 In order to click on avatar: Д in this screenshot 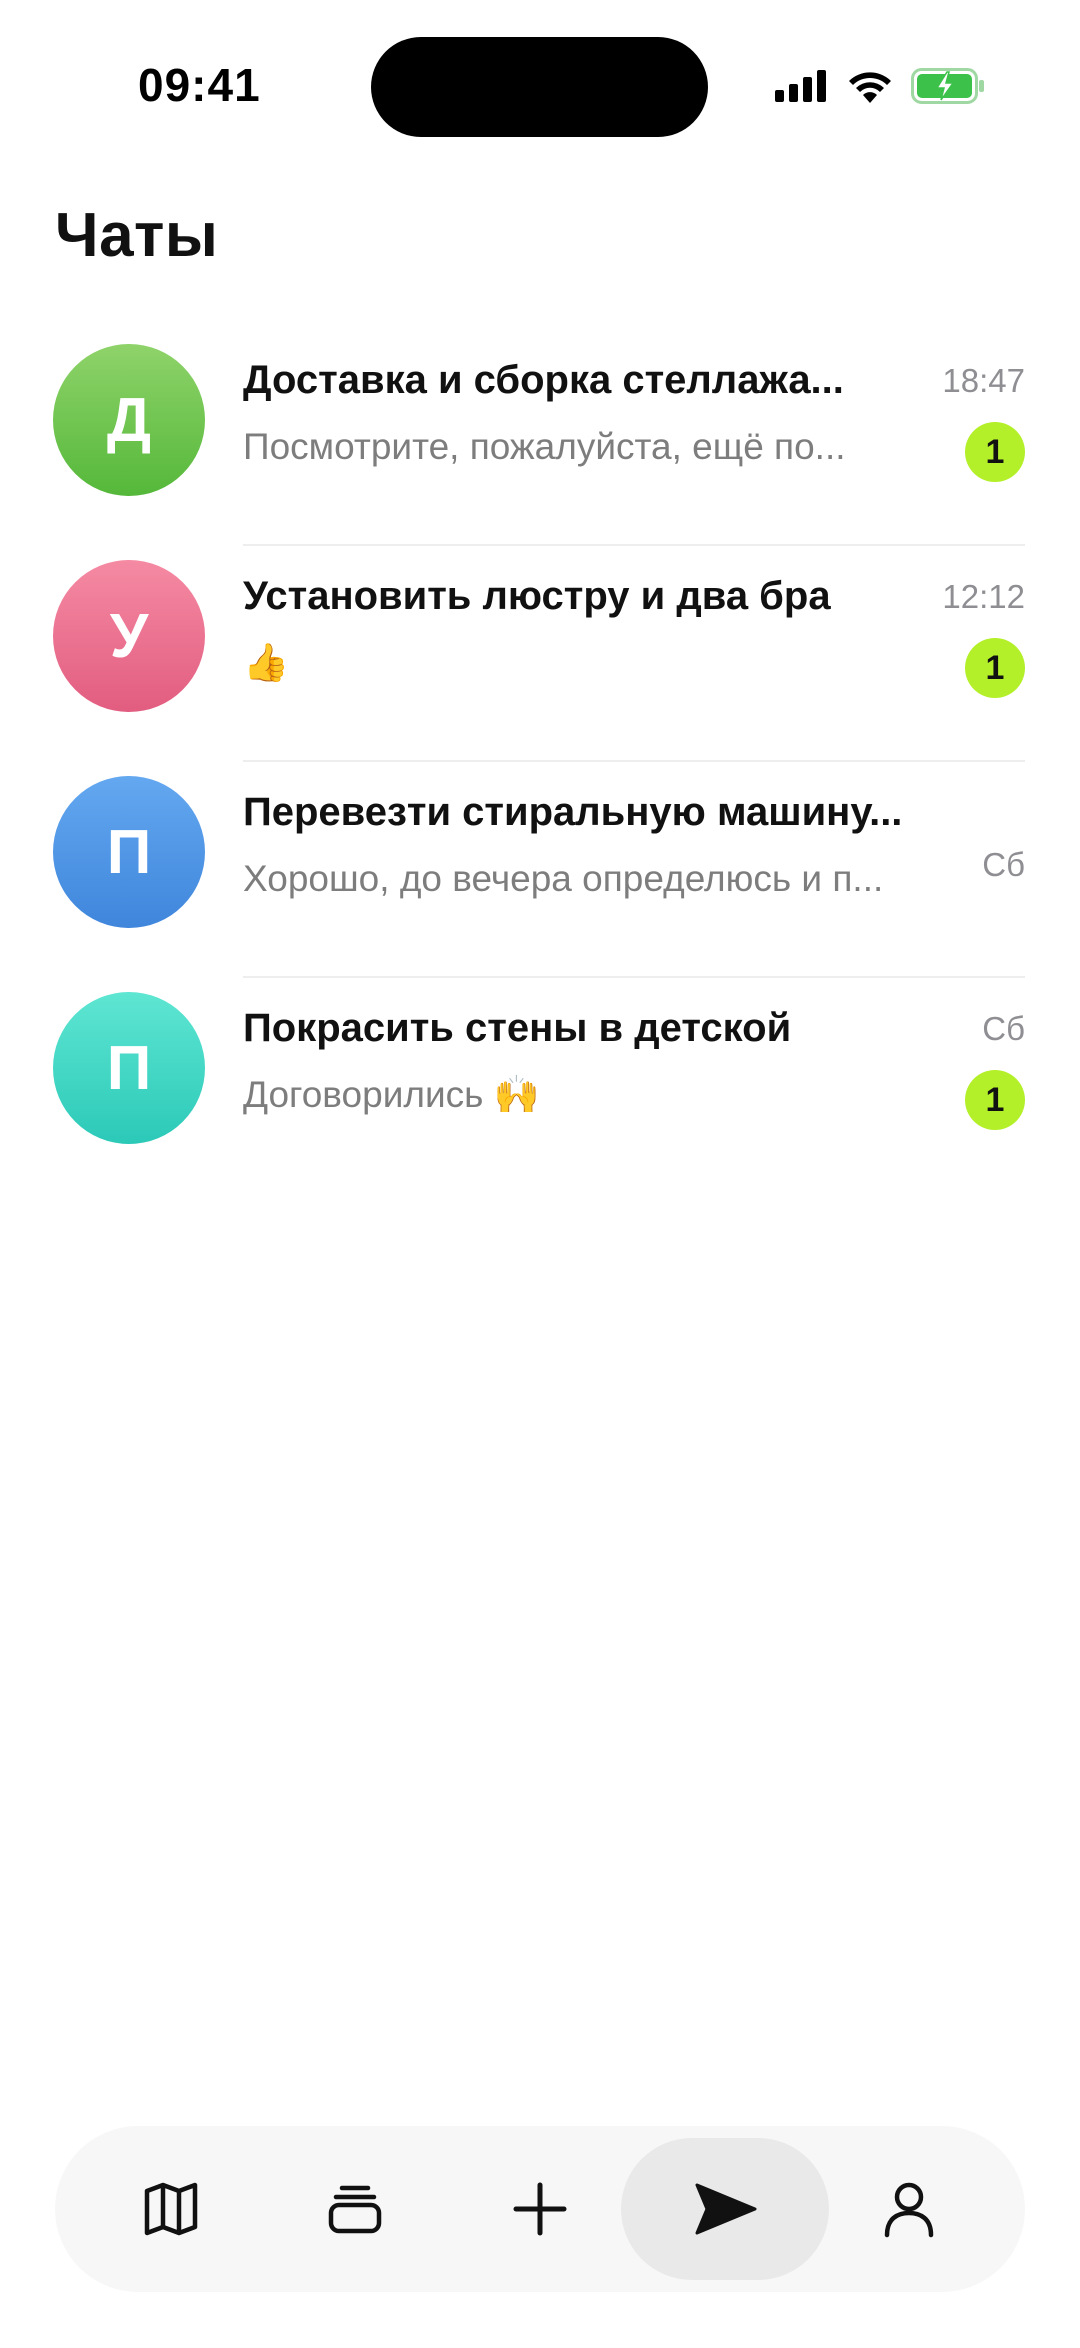, I will do `click(129, 420)`.